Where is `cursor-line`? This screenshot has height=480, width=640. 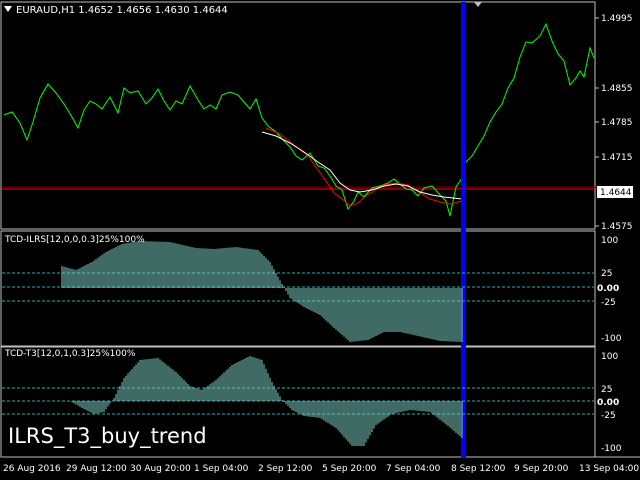
cursor-line is located at coordinates (463, 230).